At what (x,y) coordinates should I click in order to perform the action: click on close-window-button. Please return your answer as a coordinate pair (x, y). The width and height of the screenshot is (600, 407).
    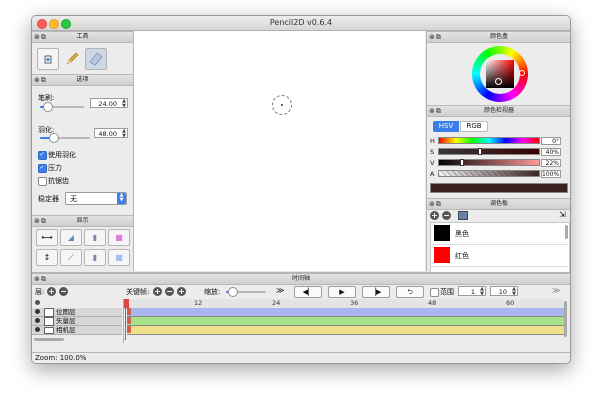
    Looking at the image, I should click on (42, 24).